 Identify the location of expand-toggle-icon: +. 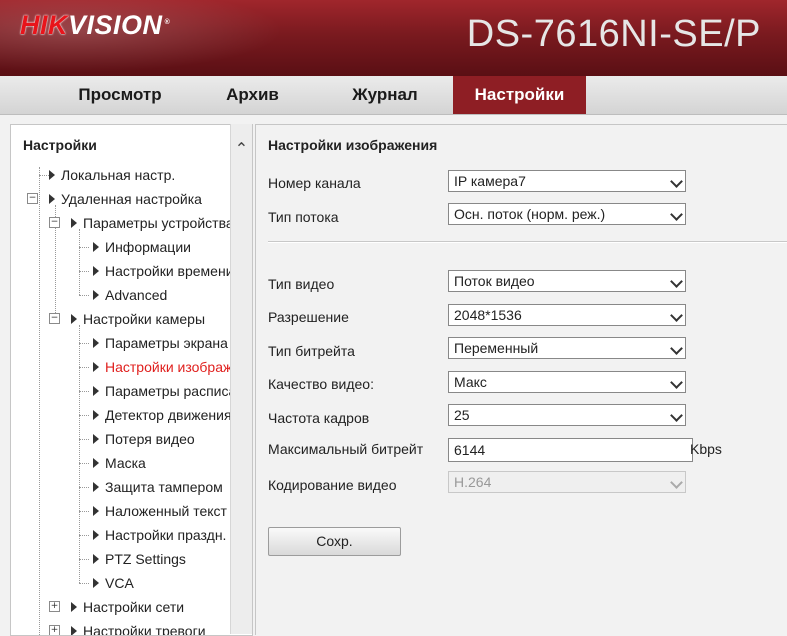
(54, 606).